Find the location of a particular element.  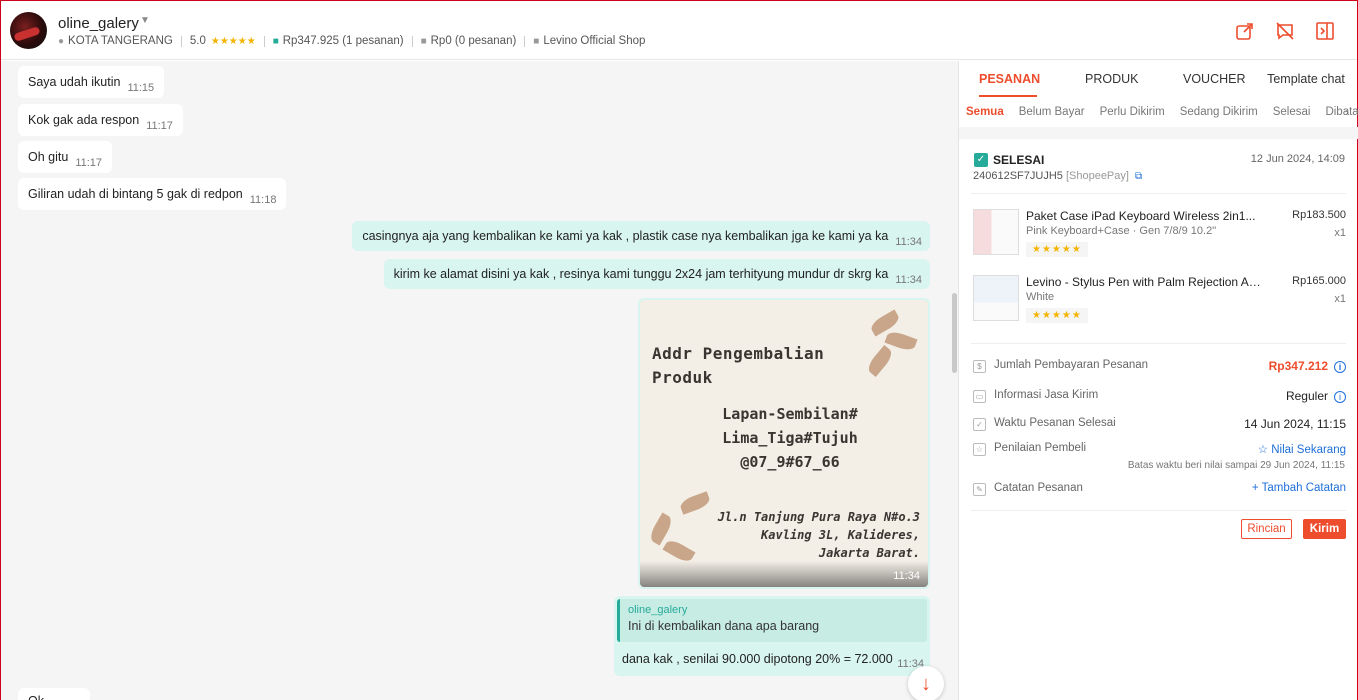

add-note-link: + Tambah Catatan is located at coordinates (1299, 488).